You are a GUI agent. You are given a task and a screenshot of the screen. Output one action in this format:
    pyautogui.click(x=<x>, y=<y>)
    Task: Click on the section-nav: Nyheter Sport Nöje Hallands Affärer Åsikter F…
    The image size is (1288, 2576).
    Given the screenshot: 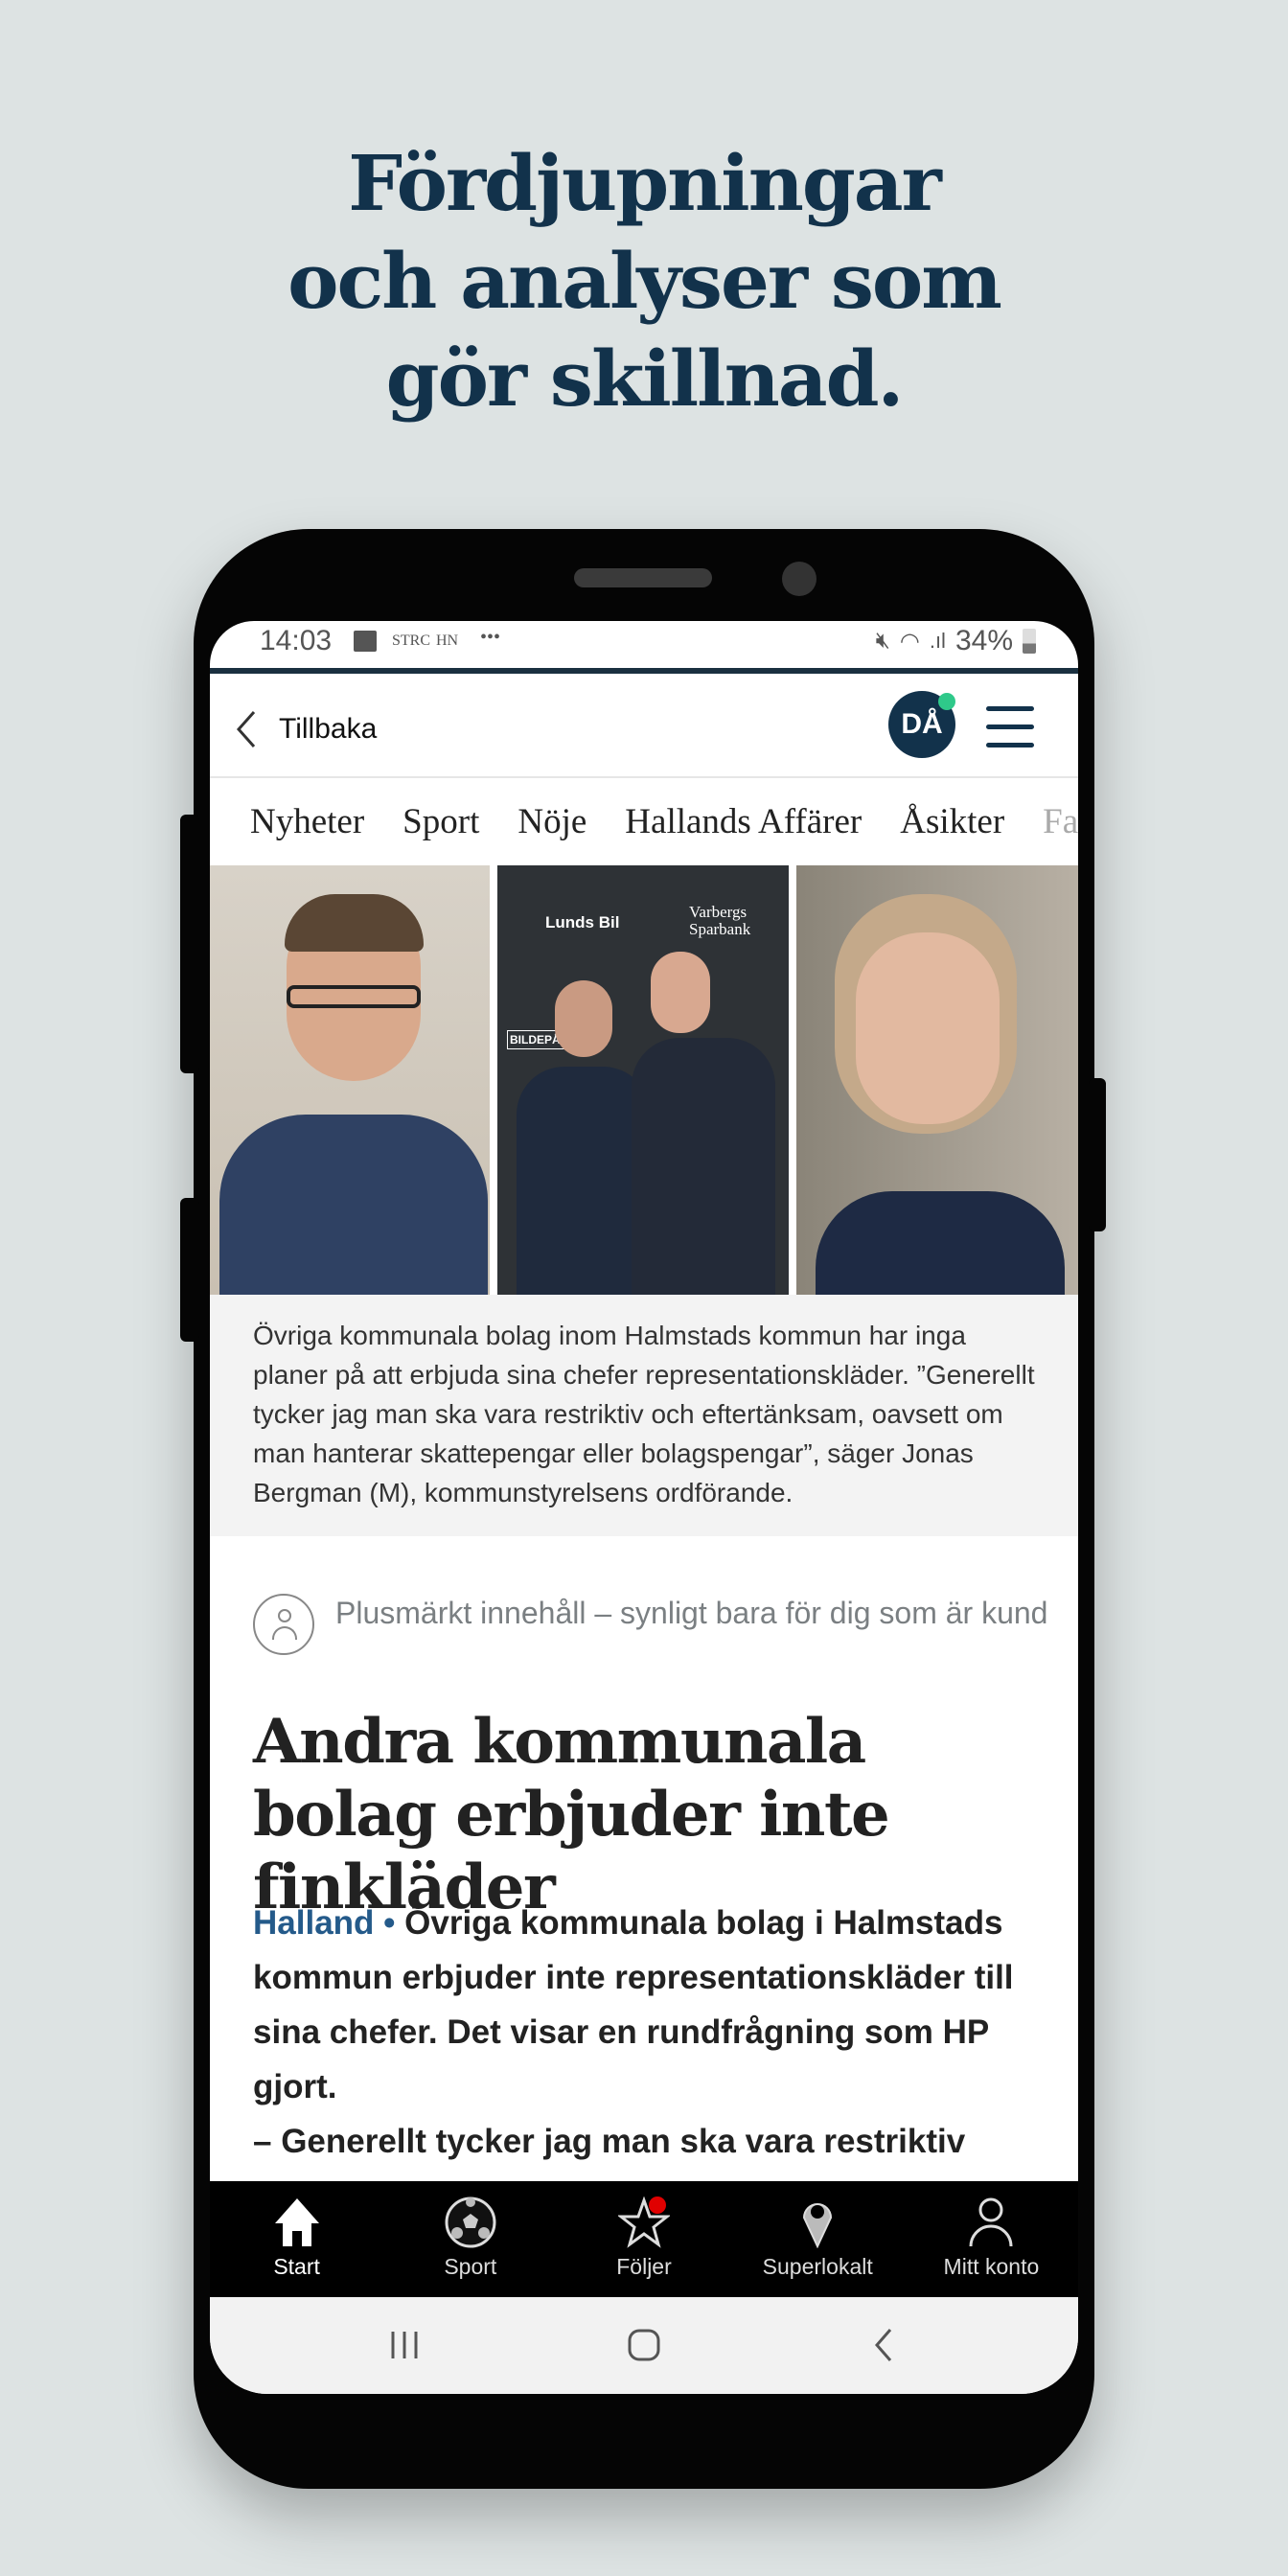 What is the action you would take?
    pyautogui.click(x=644, y=822)
    